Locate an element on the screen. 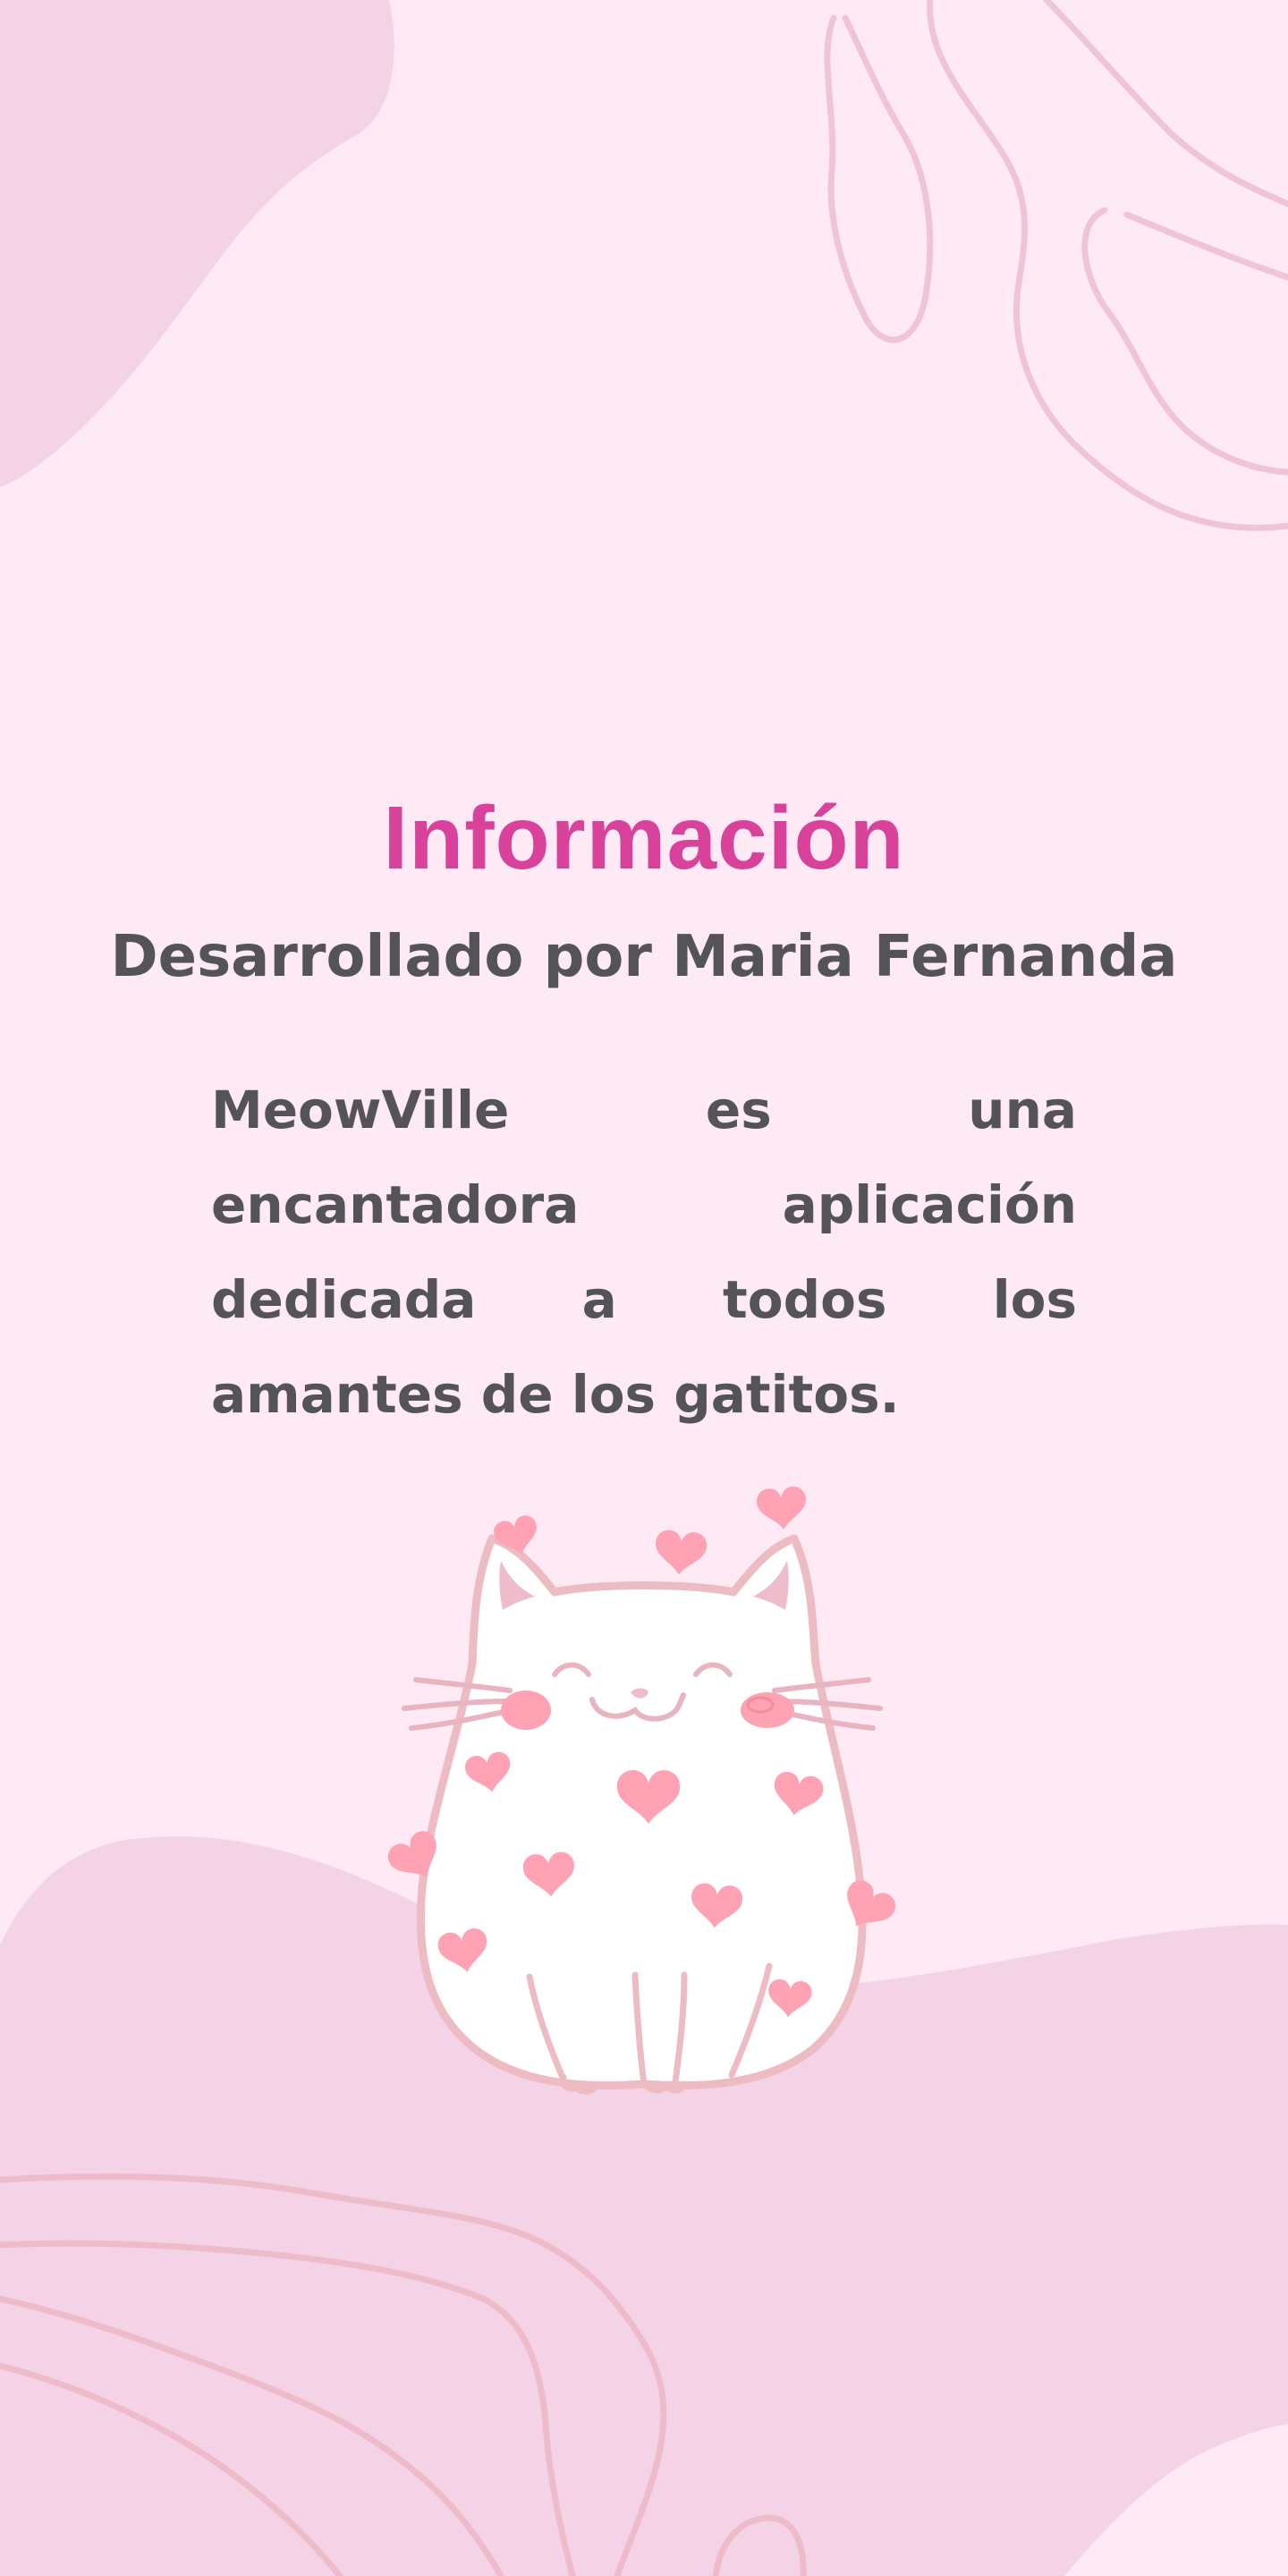 Image resolution: width=1288 pixels, height=2576 pixels. kitten-with-hearts-icon is located at coordinates (642, 1790).